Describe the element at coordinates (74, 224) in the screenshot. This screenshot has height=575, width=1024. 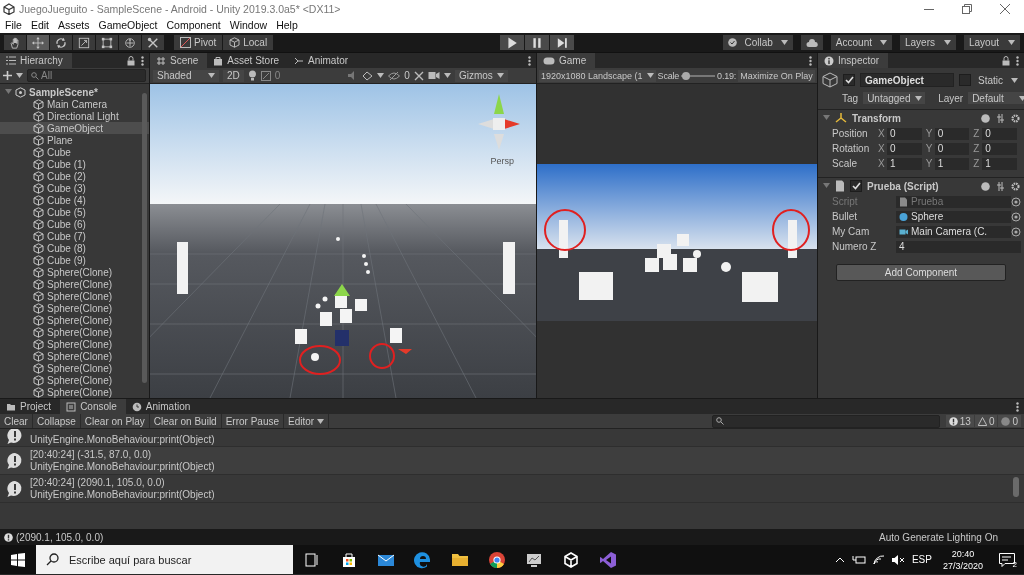
I see `hierarchy-item: Cube (6)` at that location.